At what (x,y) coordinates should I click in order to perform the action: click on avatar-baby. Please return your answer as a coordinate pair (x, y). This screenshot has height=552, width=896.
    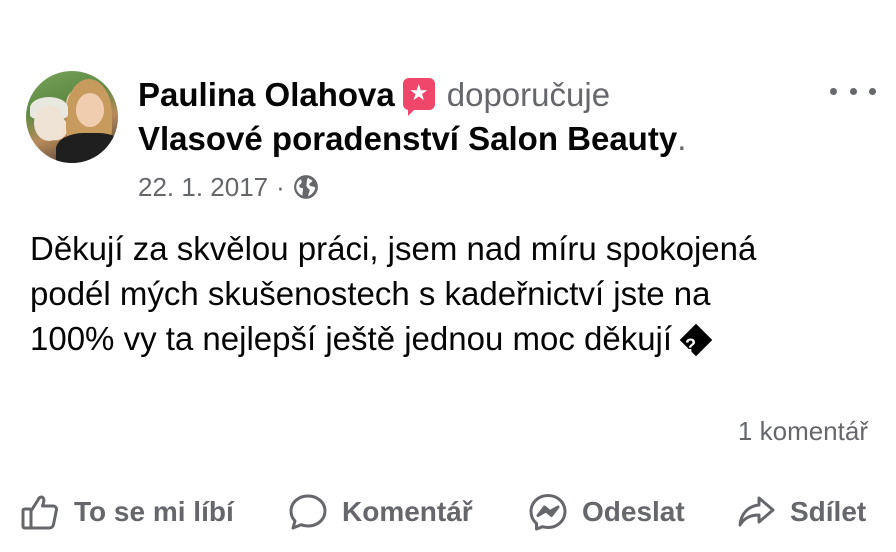
    Looking at the image, I should click on (49, 123).